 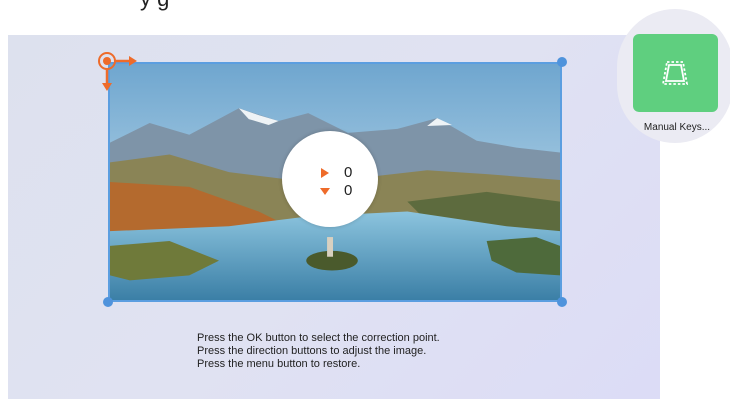 What do you see at coordinates (325, 191) in the screenshot?
I see `down-arrow-icon` at bounding box center [325, 191].